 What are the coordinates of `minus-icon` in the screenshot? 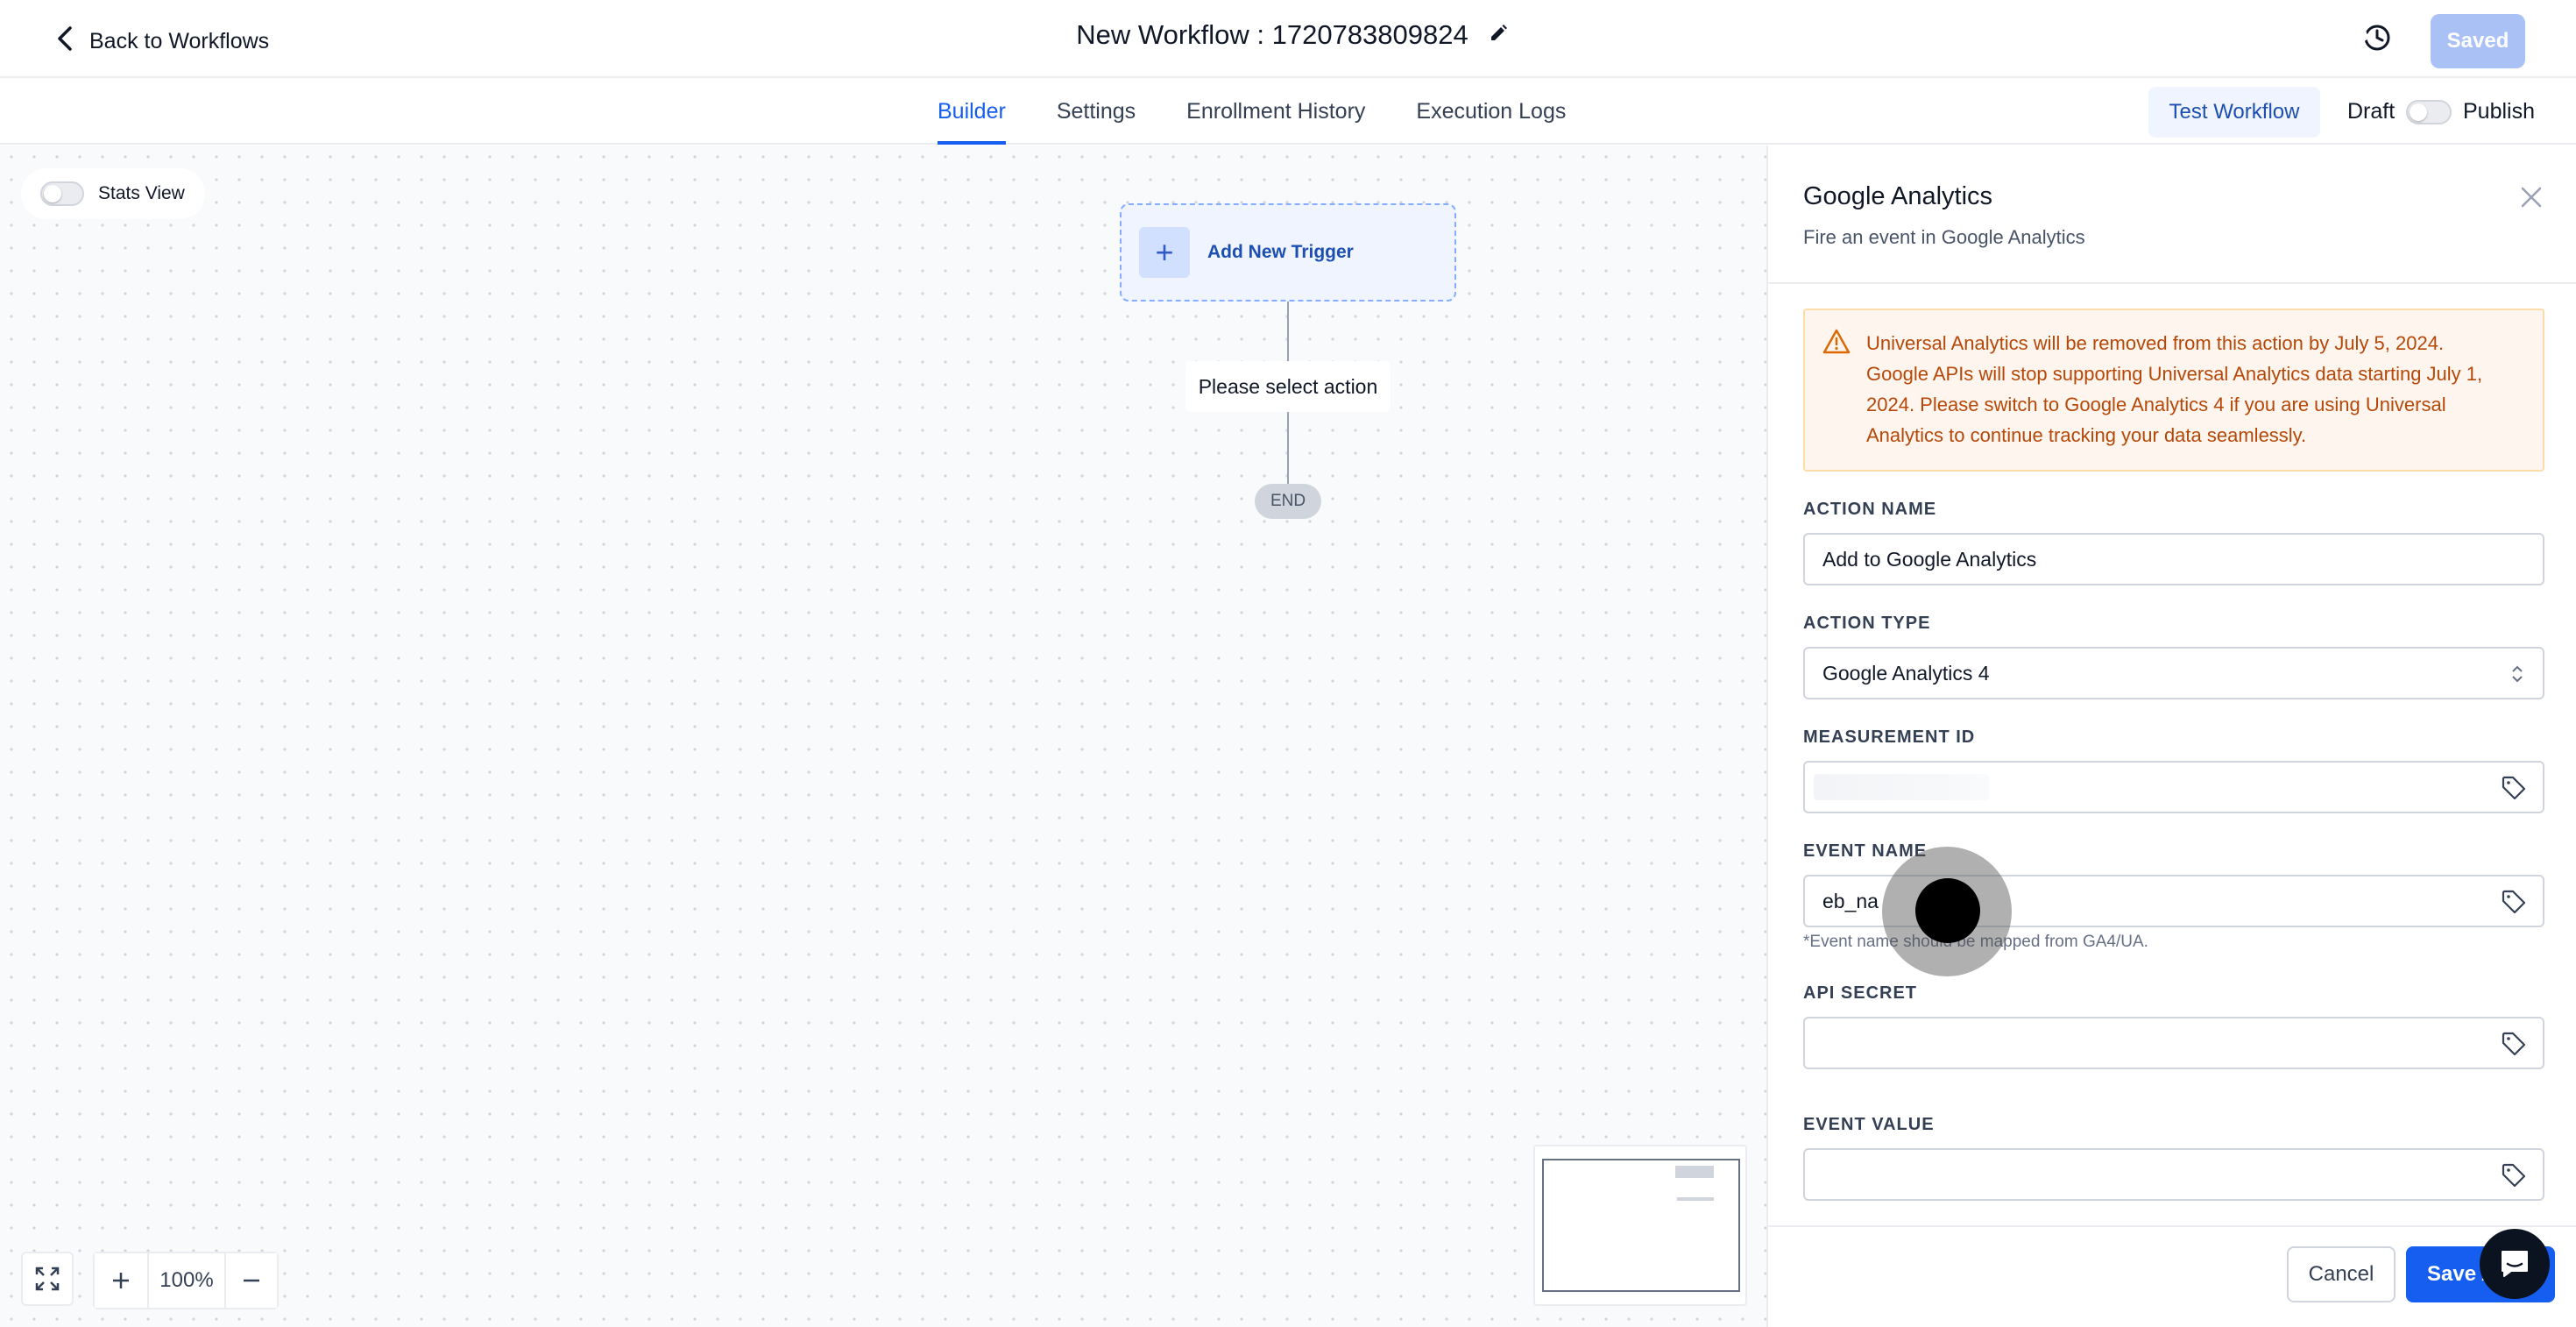 It's located at (251, 1280).